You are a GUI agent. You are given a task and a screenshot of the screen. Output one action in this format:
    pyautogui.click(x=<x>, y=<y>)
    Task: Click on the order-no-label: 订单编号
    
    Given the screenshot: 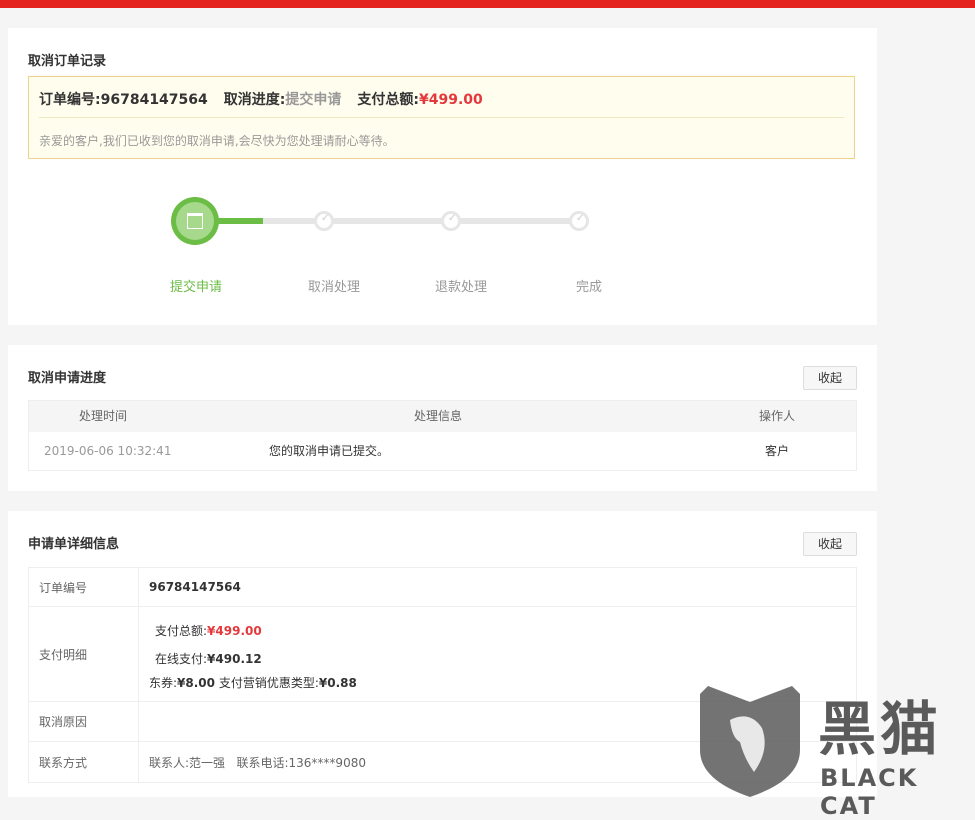 What is the action you would take?
    pyautogui.click(x=84, y=587)
    